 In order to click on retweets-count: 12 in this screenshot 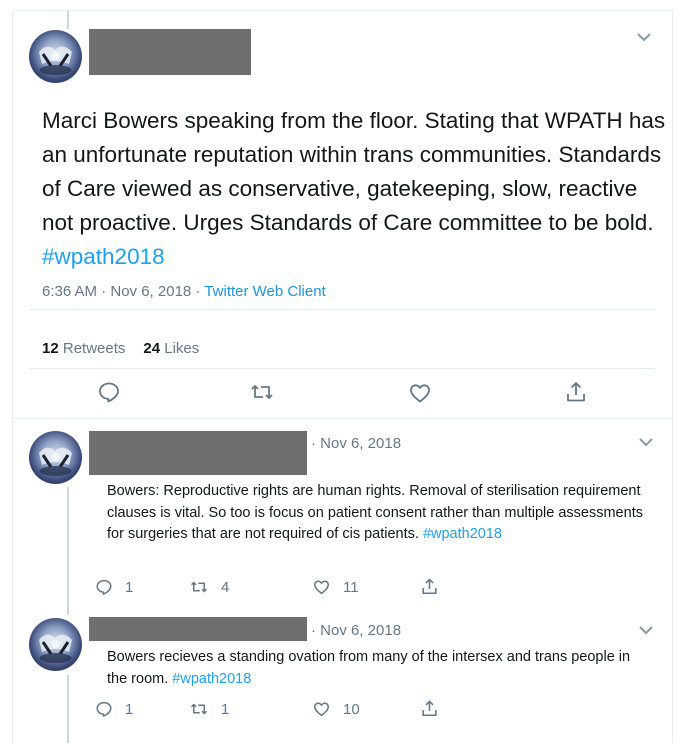, I will do `click(50, 348)`.